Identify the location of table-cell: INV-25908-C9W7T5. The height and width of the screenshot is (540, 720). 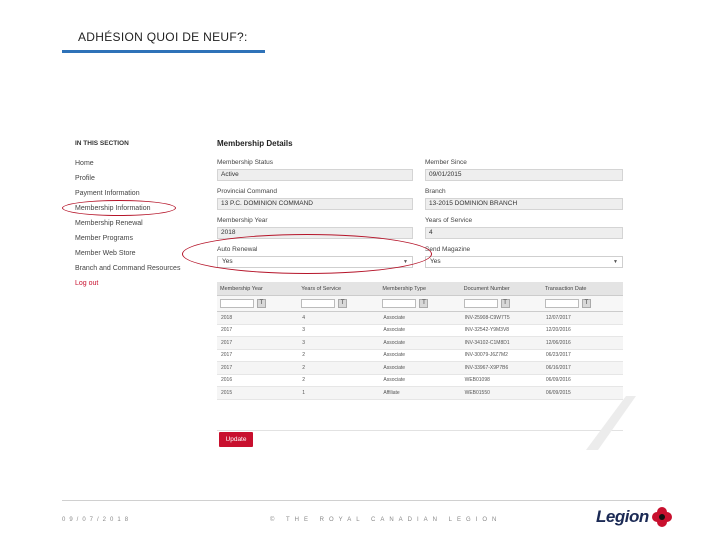
(487, 317).